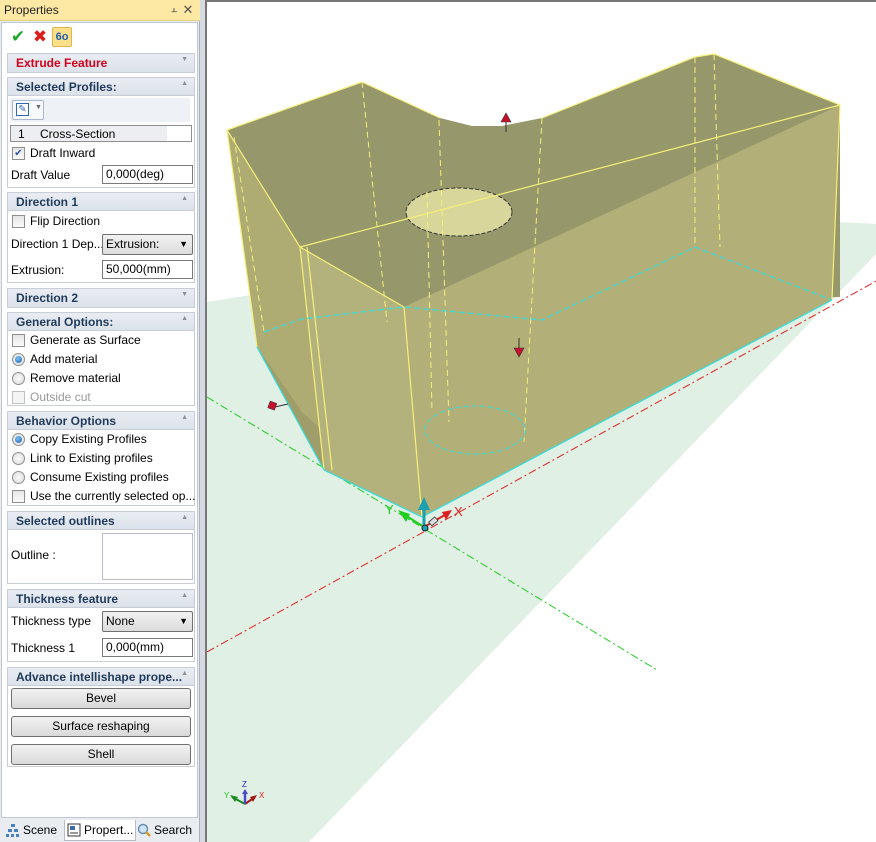 The width and height of the screenshot is (876, 842). What do you see at coordinates (101, 397) in the screenshot?
I see `outside-cut-row: Outside cut` at bounding box center [101, 397].